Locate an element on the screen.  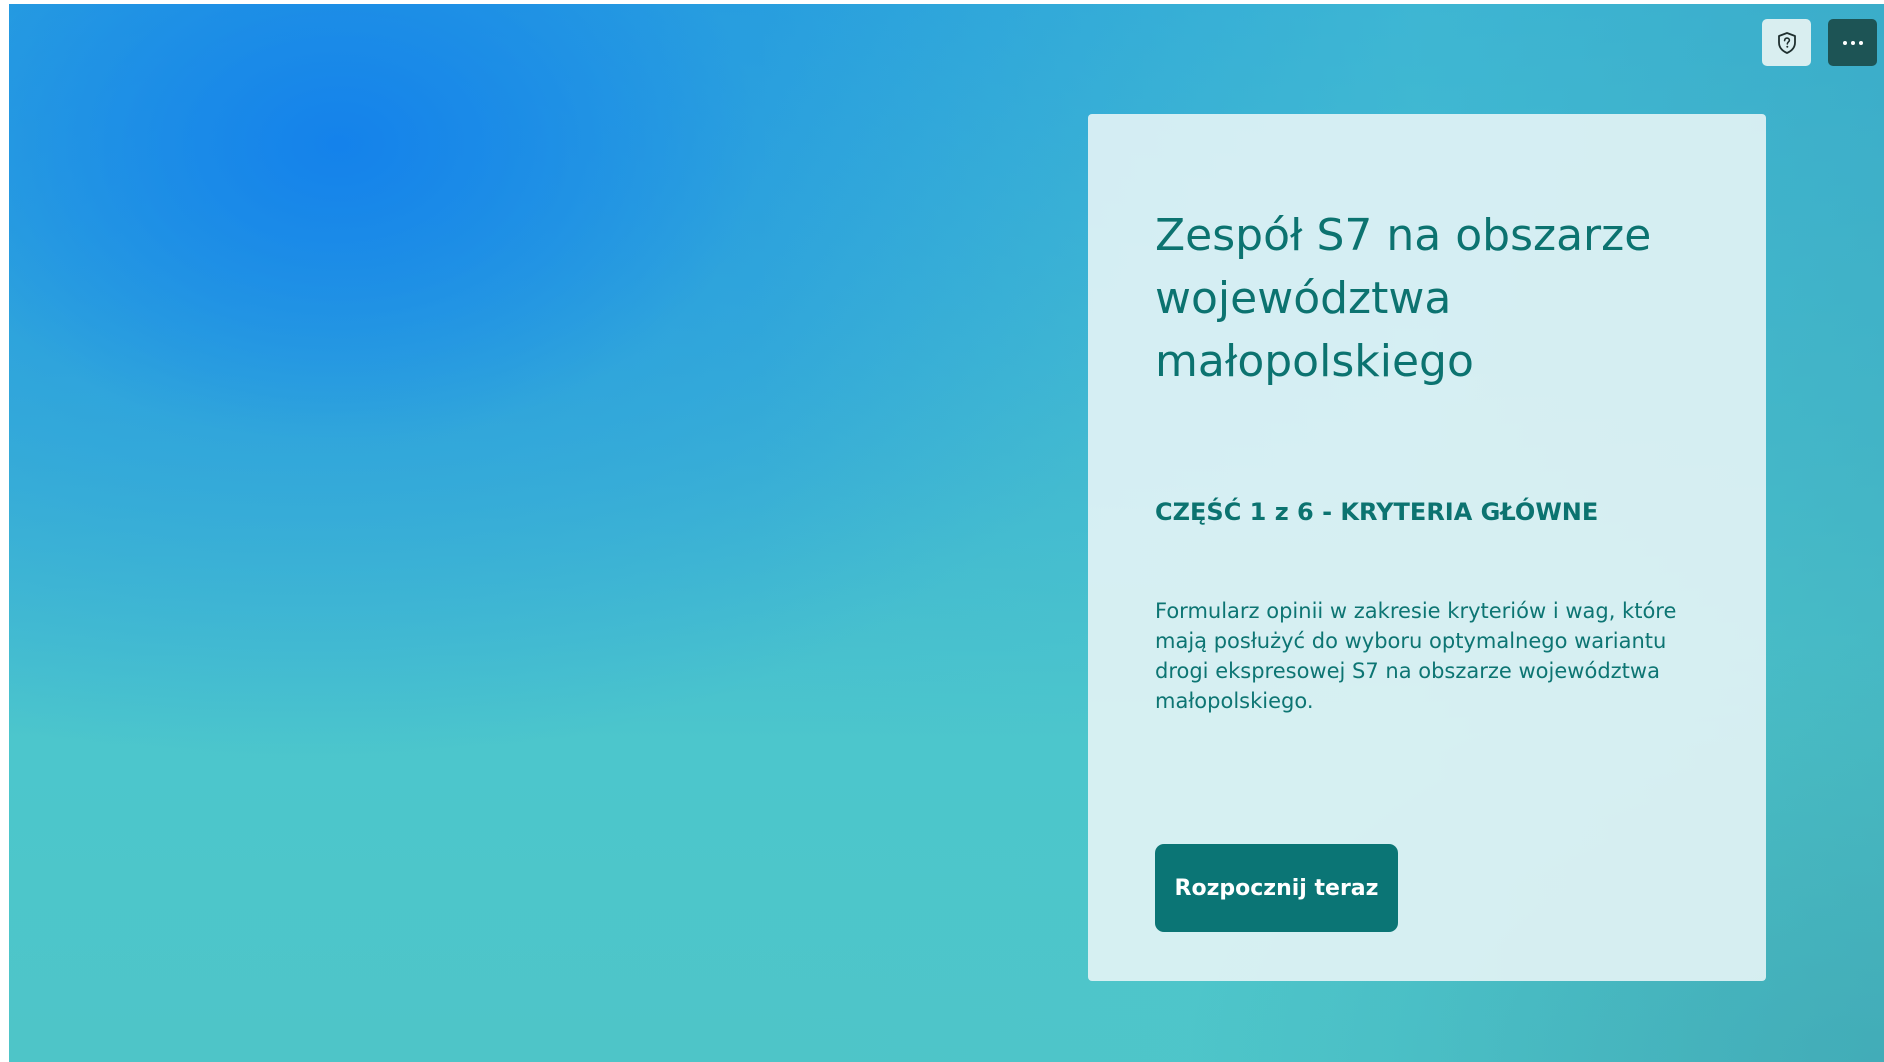
form-section-label: CZĘŚĆ 1 z 6 - KRYTERIA GŁÓWNE is located at coordinates (1377, 512).